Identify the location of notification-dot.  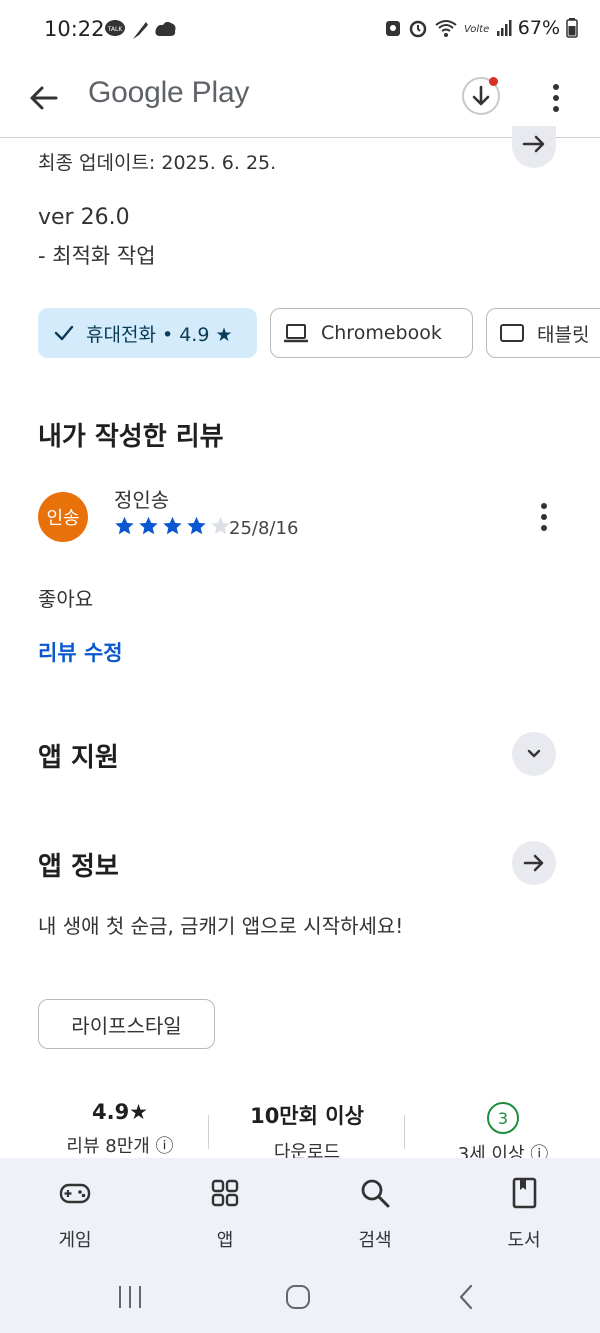
(493, 81).